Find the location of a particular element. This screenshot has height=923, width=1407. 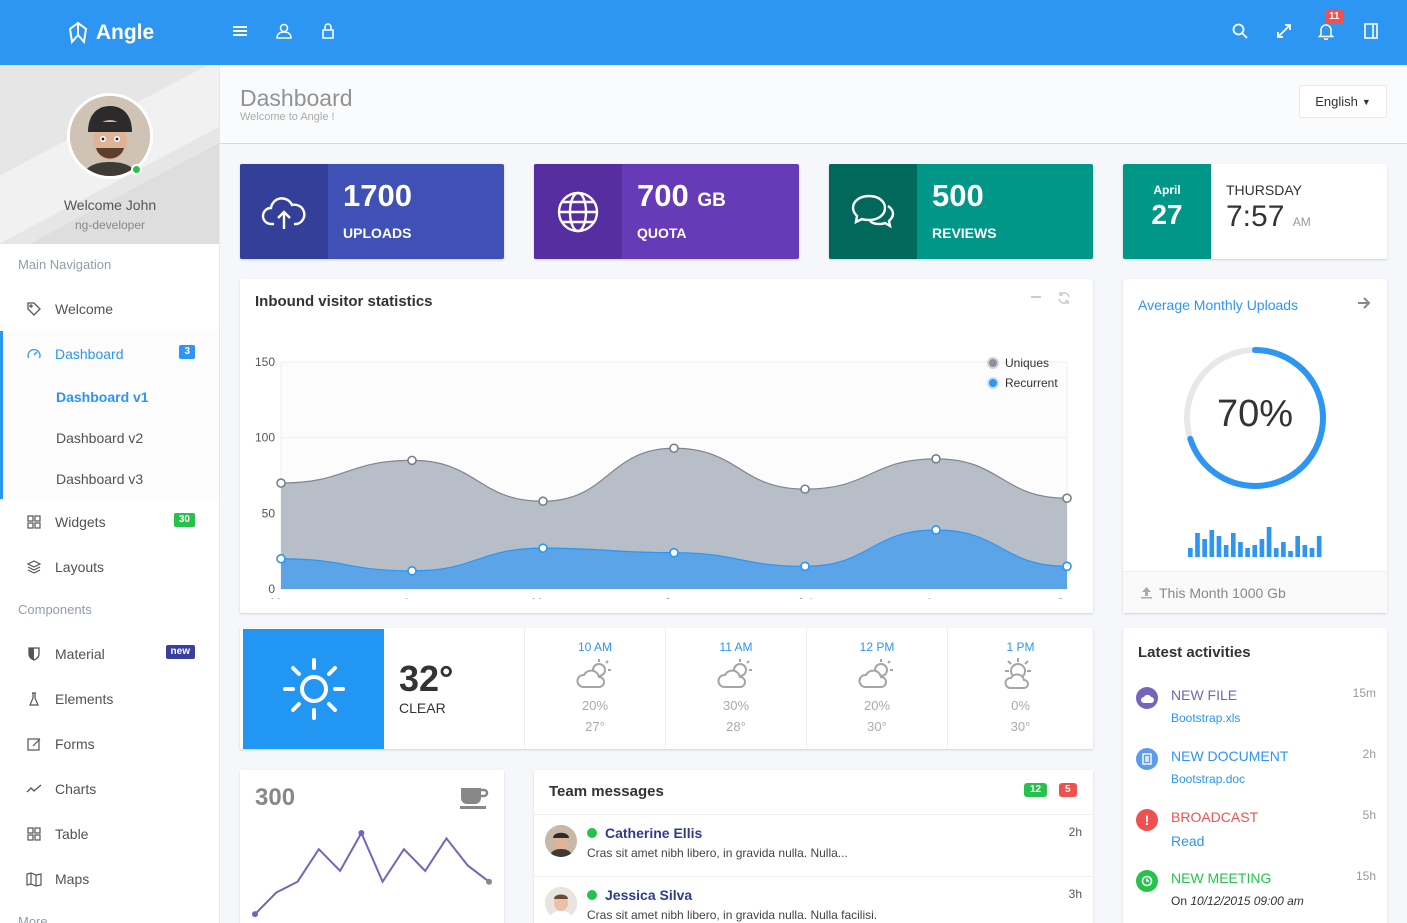

date-time-widget: April 27 THURSDAY 7:57 AM is located at coordinates (1255, 211).